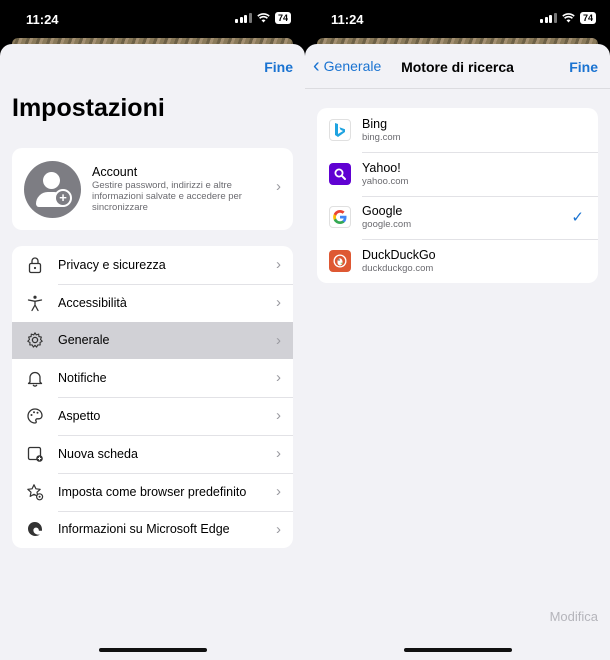 This screenshot has width=610, height=660. I want to click on engine-option-google: Google google.com ✓, so click(457, 217).